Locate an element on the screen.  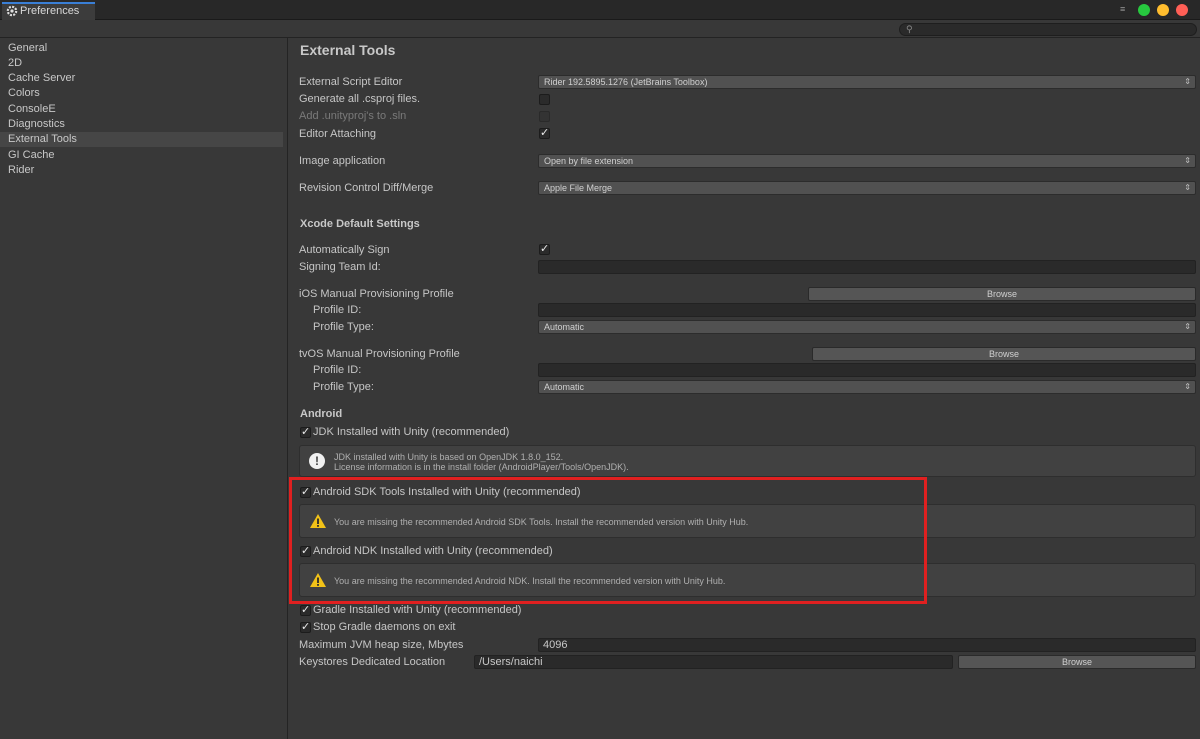
jdk-label: JDK Installed with Unity (recommended) is located at coordinates (411, 432).